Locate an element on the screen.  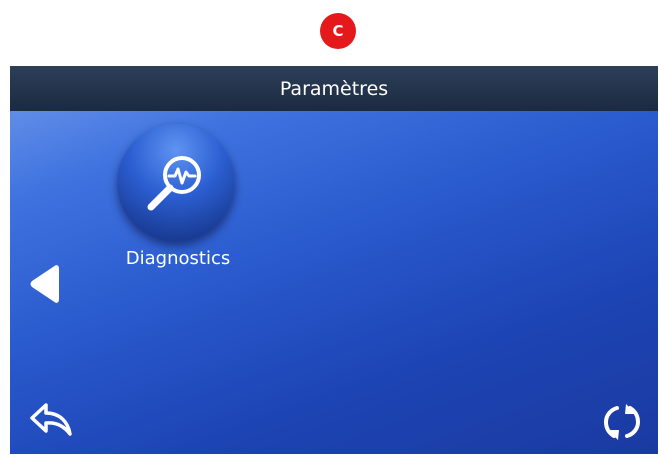
step-badge-label: C is located at coordinates (338, 31).